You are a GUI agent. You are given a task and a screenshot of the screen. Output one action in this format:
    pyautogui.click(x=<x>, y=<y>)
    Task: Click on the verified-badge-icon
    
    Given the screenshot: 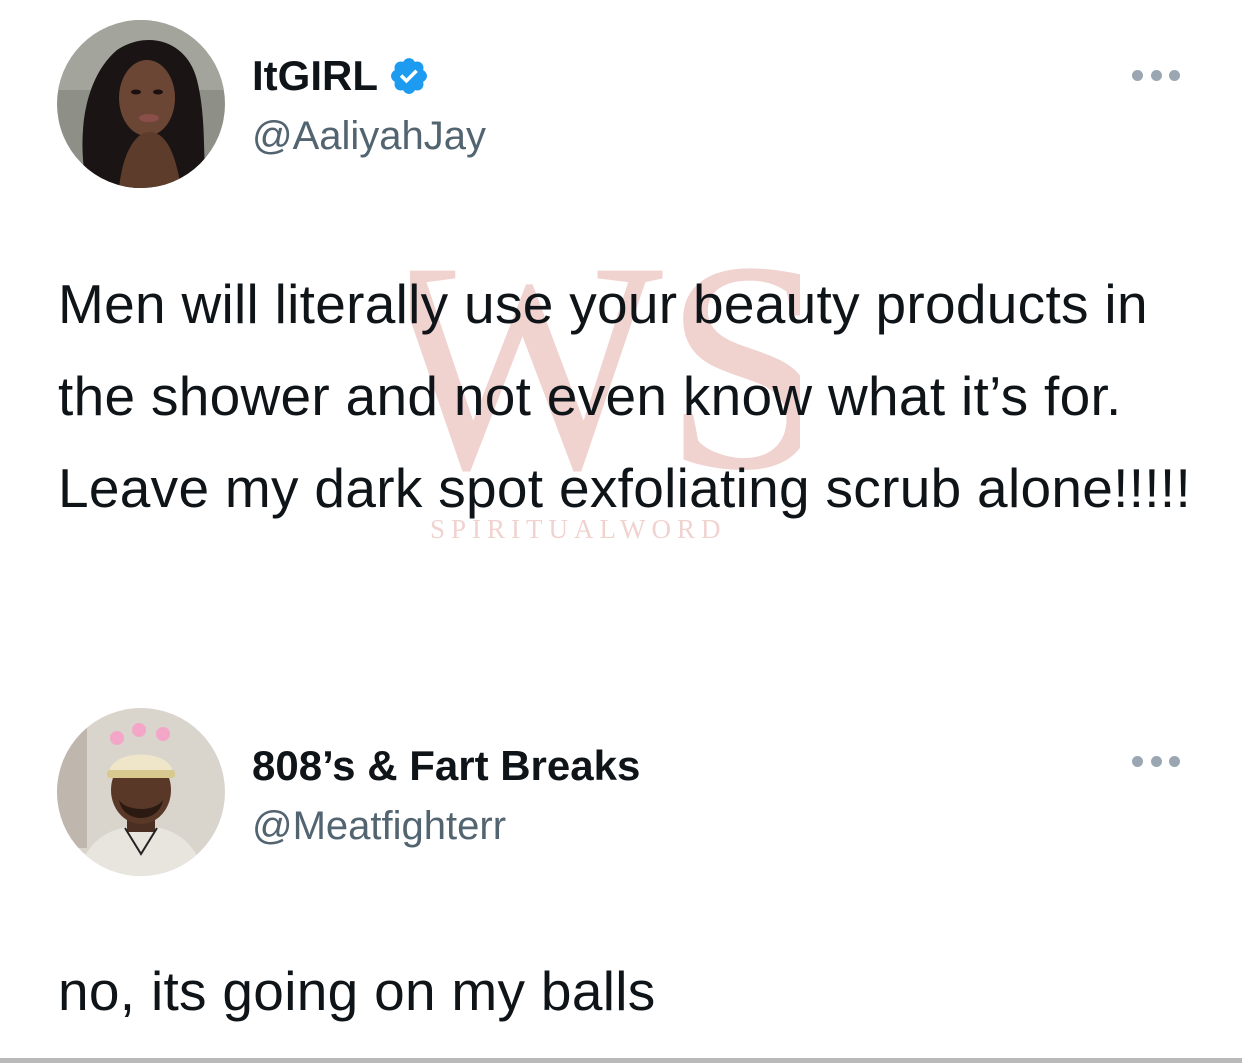 What is the action you would take?
    pyautogui.click(x=409, y=76)
    